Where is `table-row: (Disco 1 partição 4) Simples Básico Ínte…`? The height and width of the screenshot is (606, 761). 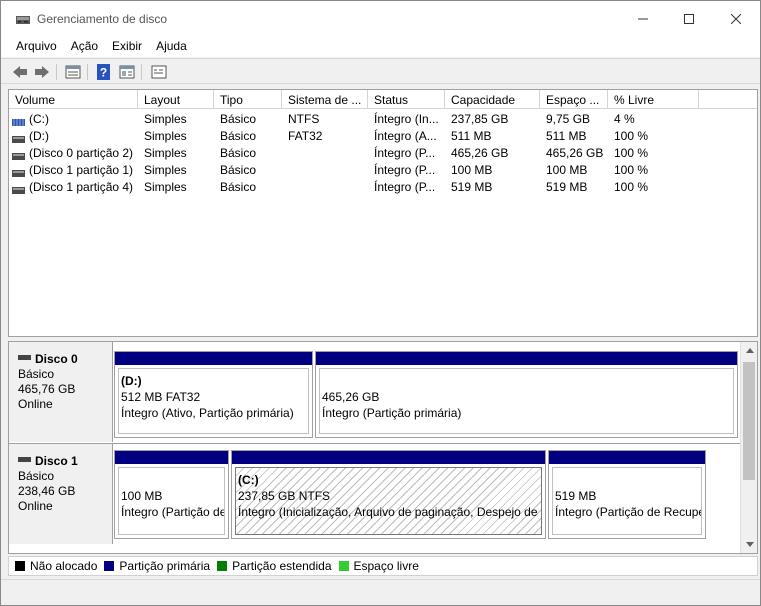
table-row: (Disco 1 partição 4) Simples Básico Ínte… is located at coordinates (383, 186).